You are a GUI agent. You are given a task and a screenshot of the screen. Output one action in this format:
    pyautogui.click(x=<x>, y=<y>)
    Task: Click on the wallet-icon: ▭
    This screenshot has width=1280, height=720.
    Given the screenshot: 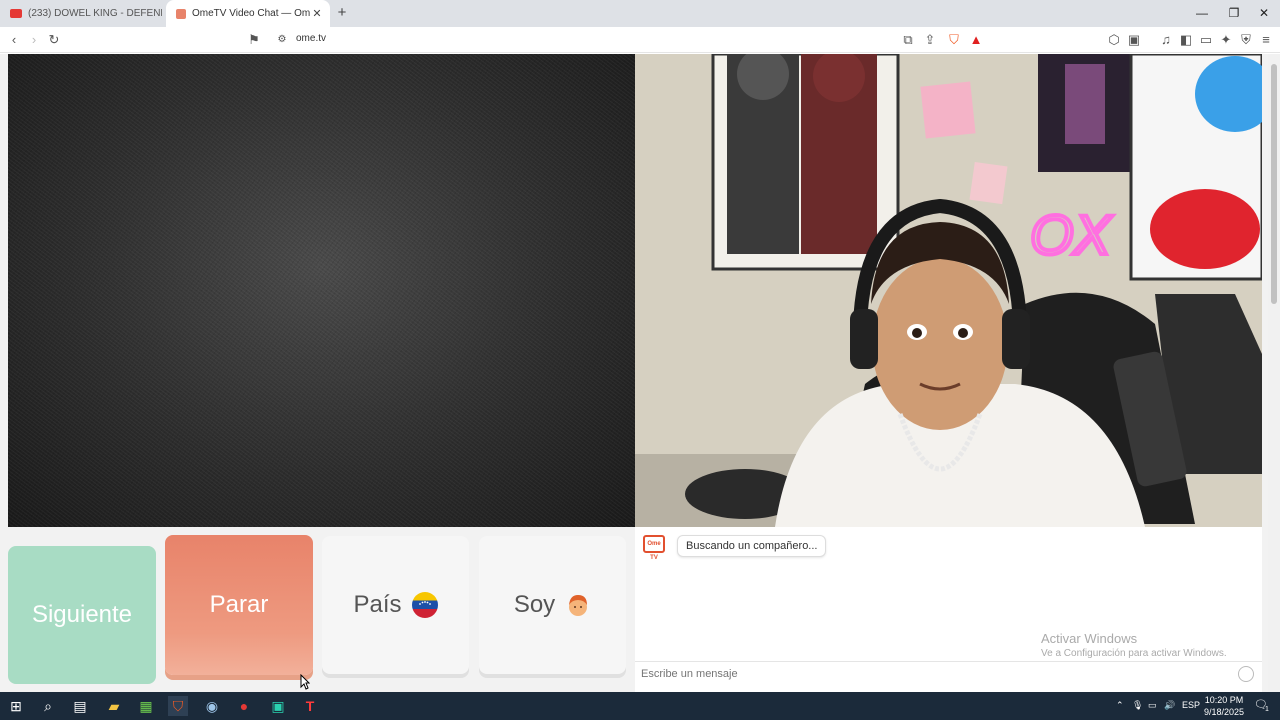 What is the action you would take?
    pyautogui.click(x=1206, y=40)
    